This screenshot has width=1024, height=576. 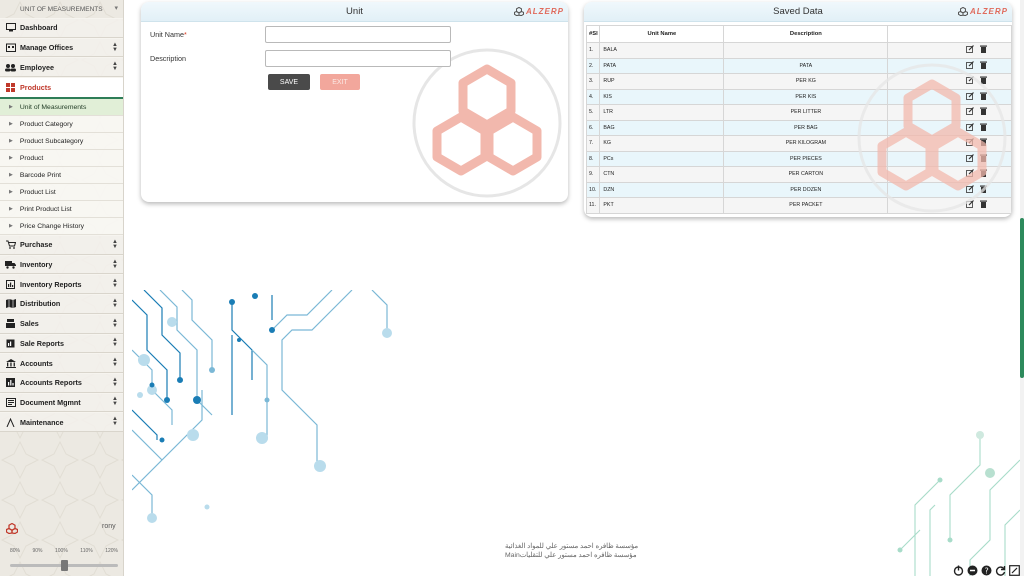 What do you see at coordinates (61, 382) in the screenshot?
I see `menu-item-accounts-reports: Accounts Reports ▲ ▼` at bounding box center [61, 382].